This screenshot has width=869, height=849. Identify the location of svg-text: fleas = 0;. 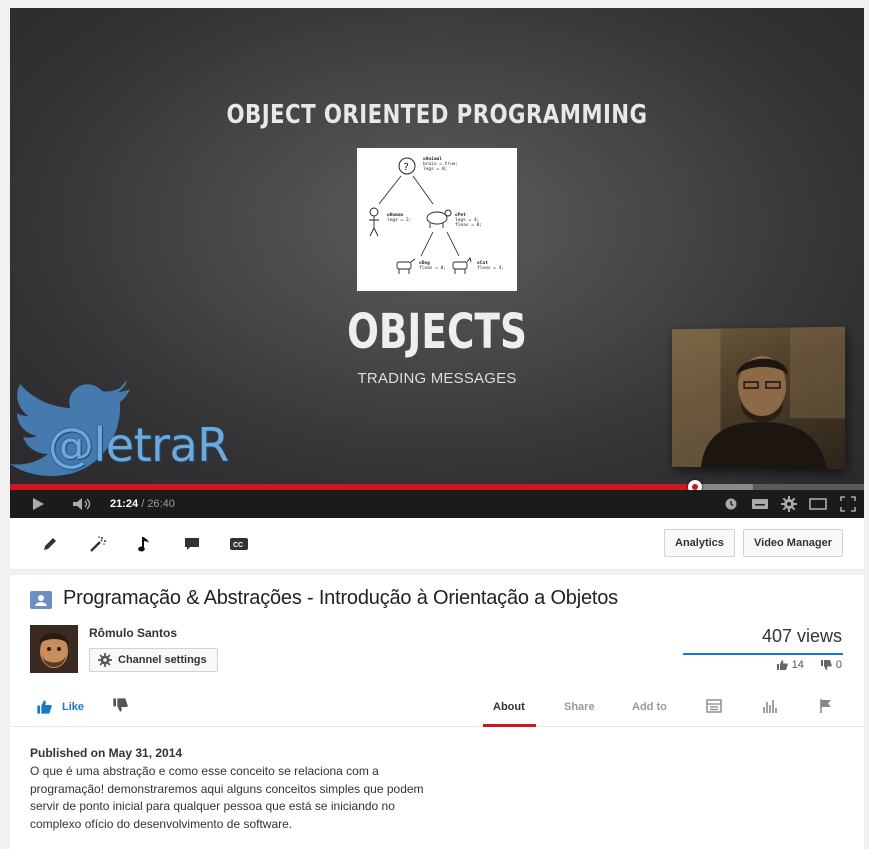
(468, 225).